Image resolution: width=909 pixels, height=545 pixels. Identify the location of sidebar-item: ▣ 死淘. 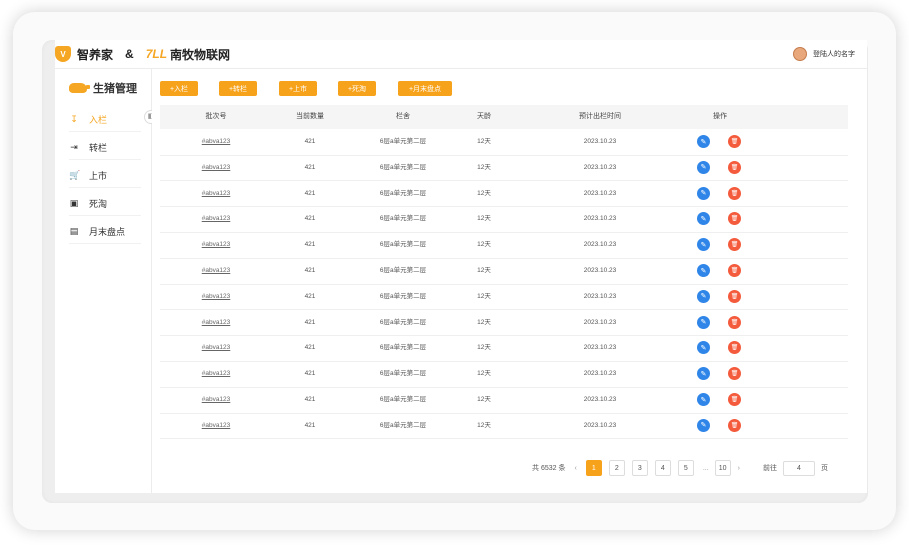
(105, 203).